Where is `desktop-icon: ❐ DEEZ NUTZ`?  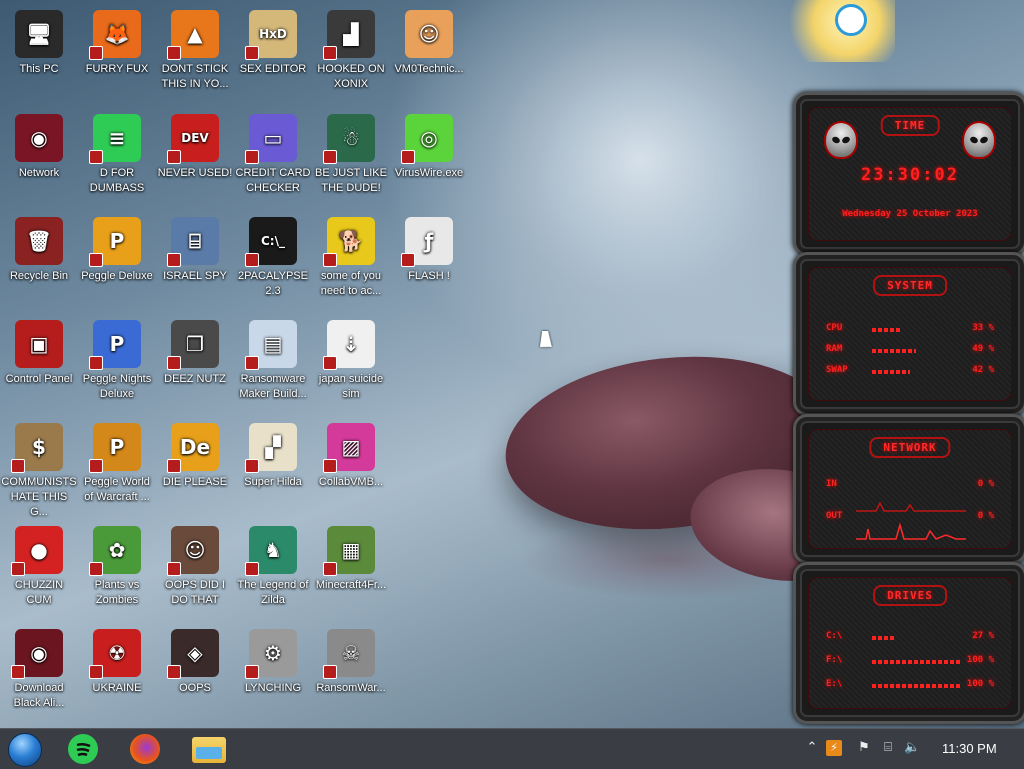 desktop-icon: ❐ DEEZ NUTZ is located at coordinates (195, 366).